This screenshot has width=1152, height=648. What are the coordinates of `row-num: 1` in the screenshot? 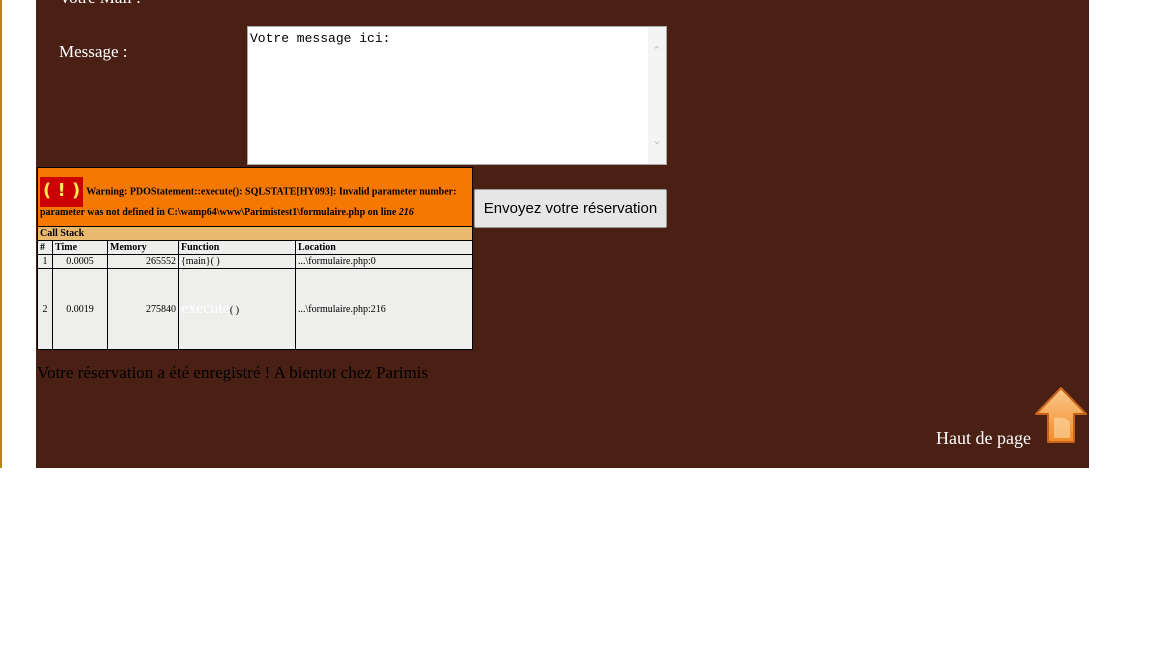 It's located at (45, 261).